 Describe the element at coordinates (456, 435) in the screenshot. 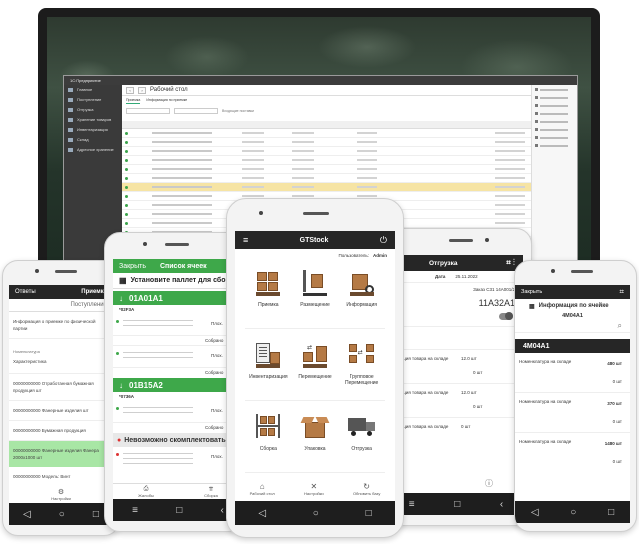

I see `ship-item: Позиция товара на складе 0 шт ›` at that location.